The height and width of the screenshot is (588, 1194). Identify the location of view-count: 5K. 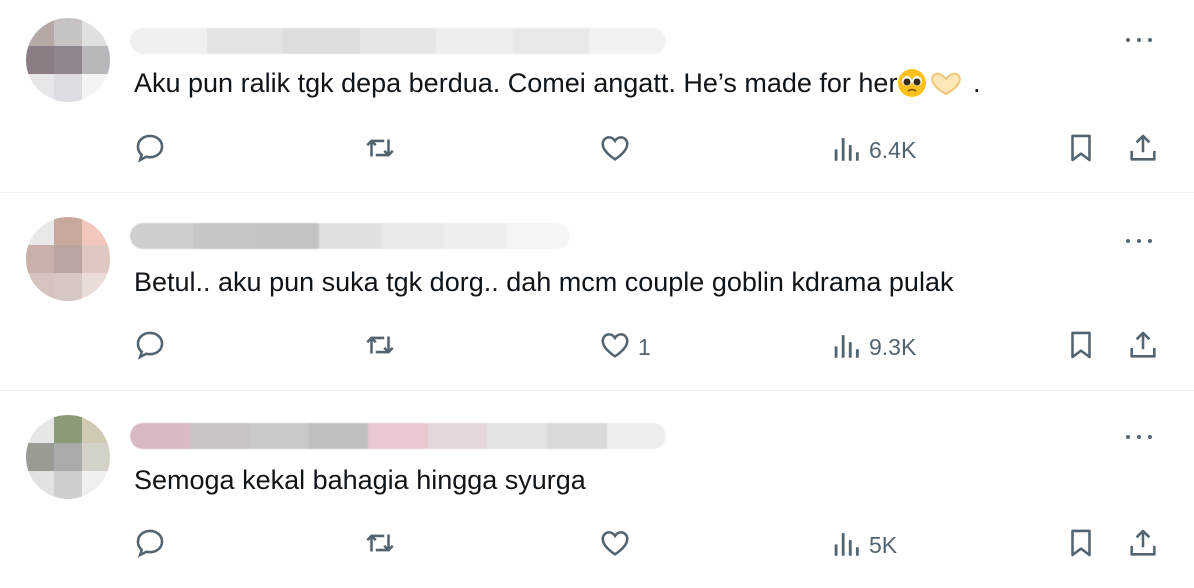
(883, 544).